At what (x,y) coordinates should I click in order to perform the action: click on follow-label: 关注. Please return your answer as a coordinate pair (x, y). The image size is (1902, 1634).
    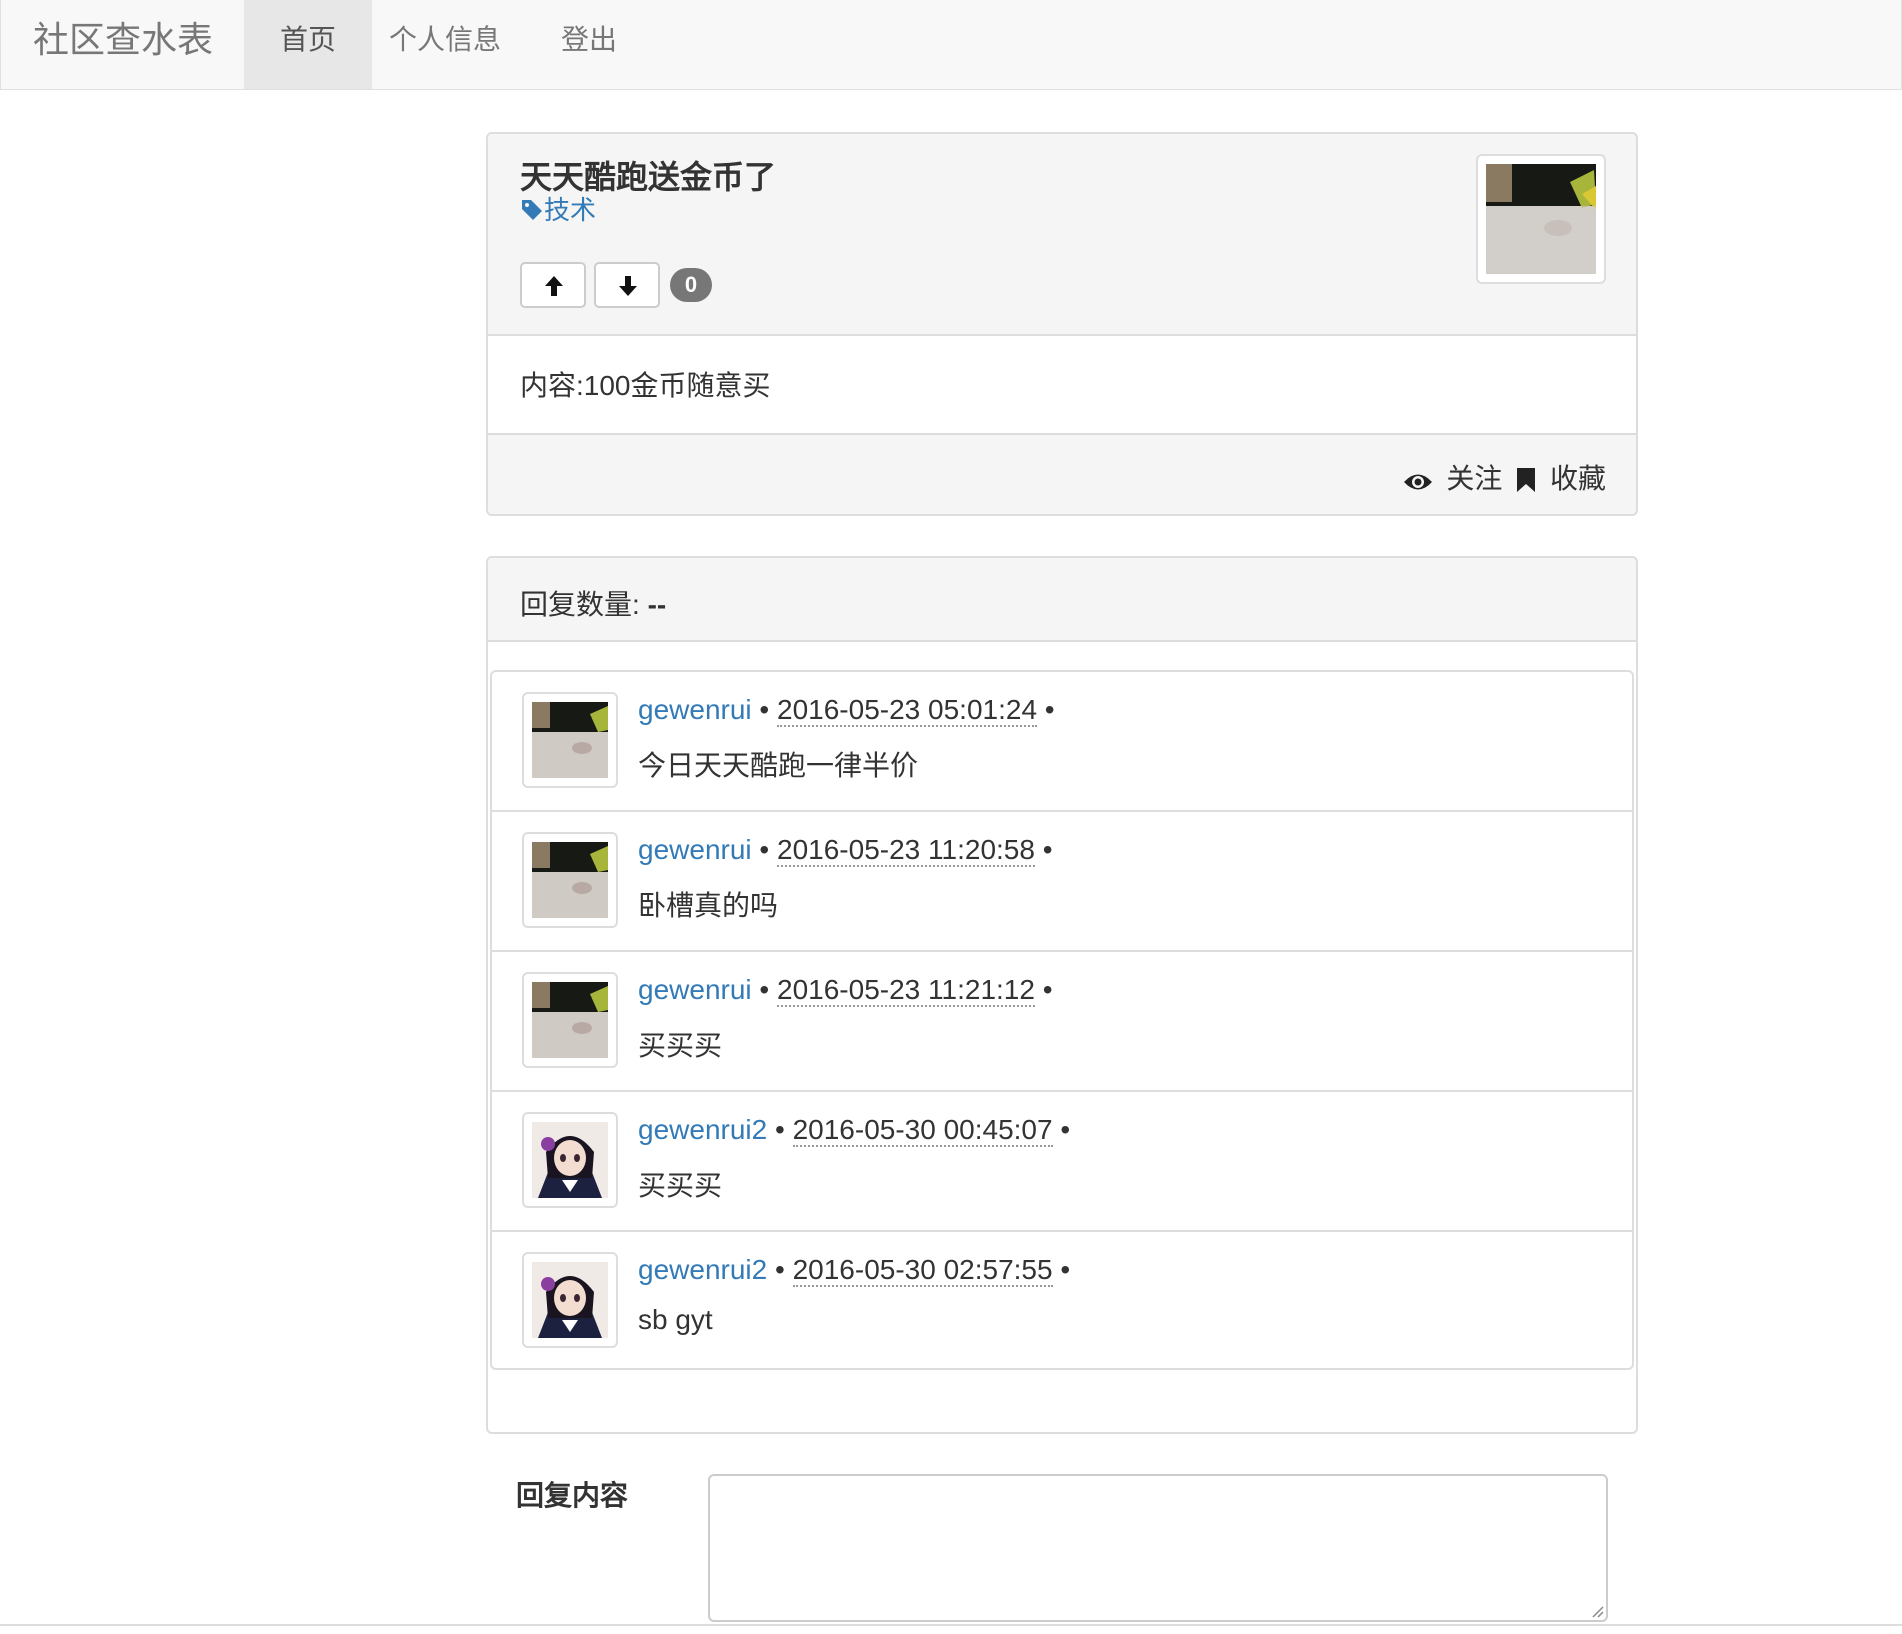
    Looking at the image, I should click on (1474, 478).